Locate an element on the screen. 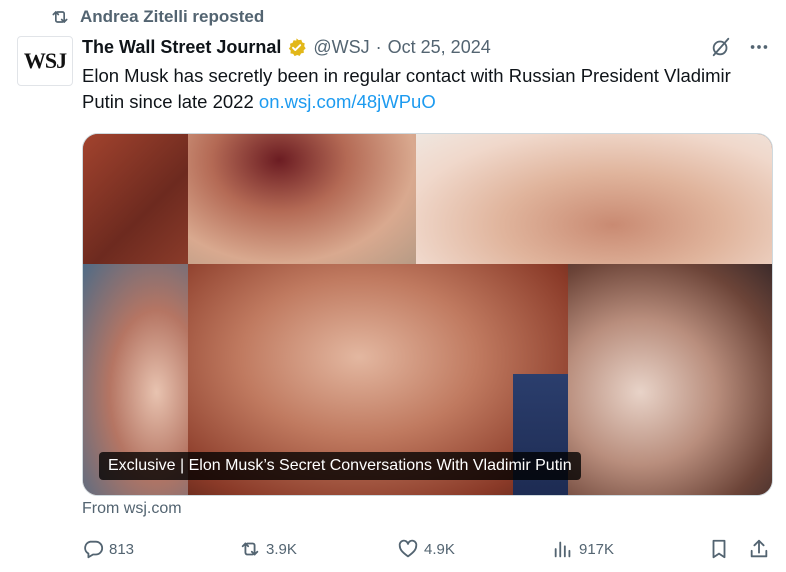 This screenshot has height=572, width=786. like-button: 4.9K is located at coordinates (426, 549).